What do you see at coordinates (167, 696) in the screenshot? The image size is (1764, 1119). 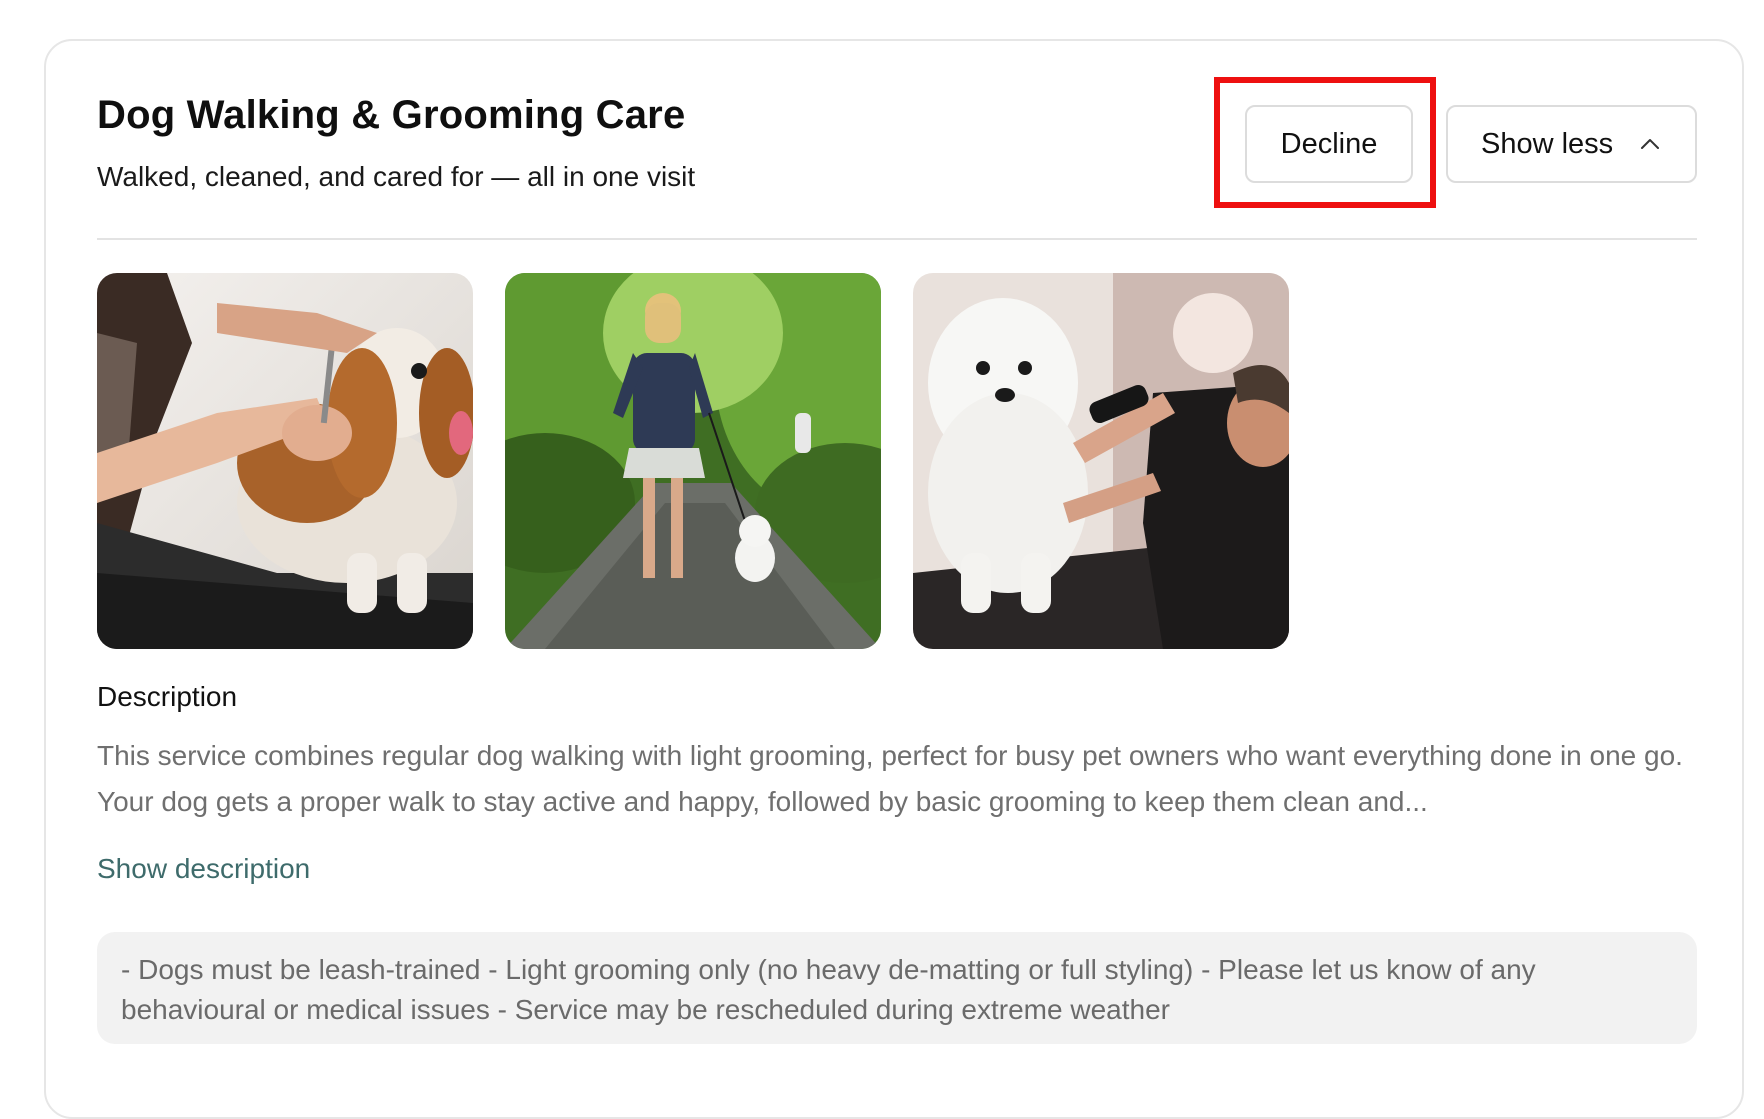 I see `description-heading: Description` at bounding box center [167, 696].